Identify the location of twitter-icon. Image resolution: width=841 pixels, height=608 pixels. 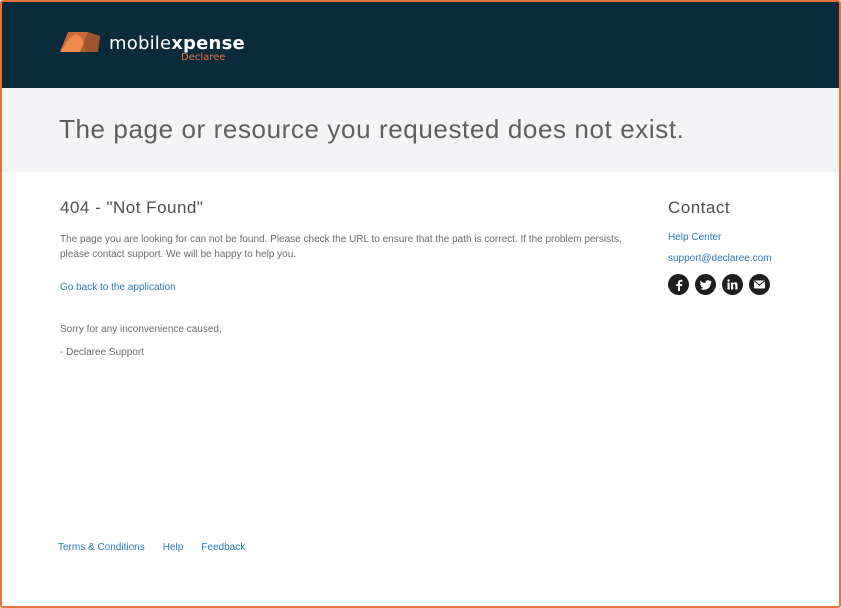
(705, 284).